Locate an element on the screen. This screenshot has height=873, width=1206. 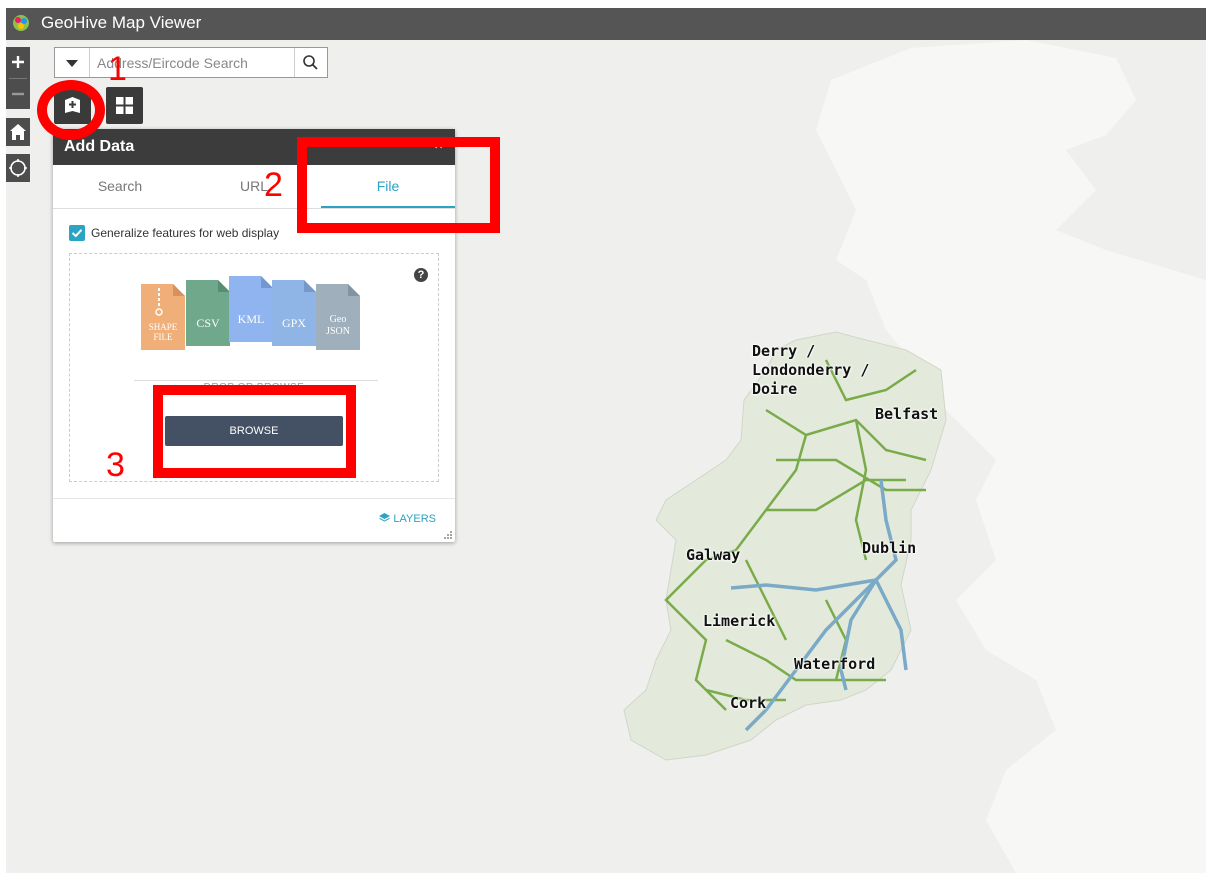
zoom-in-button is located at coordinates (18, 62).